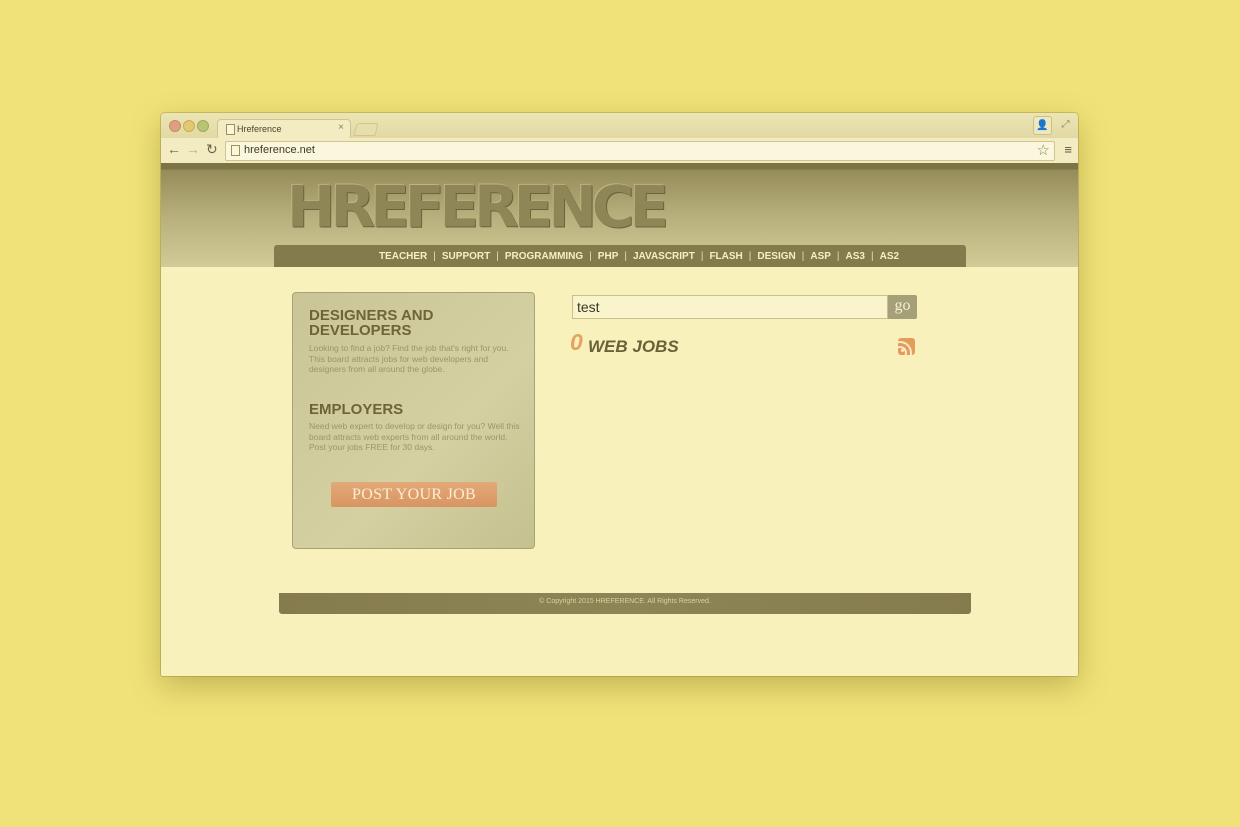 The height and width of the screenshot is (827, 1240). I want to click on rss-dot, so click(902, 350).